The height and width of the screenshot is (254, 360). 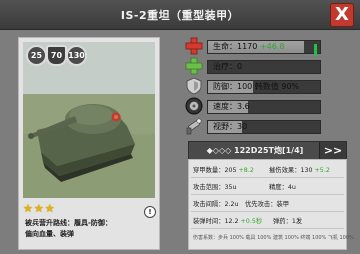 I want to click on weapon-stat: 弹药：1发, so click(x=288, y=221).